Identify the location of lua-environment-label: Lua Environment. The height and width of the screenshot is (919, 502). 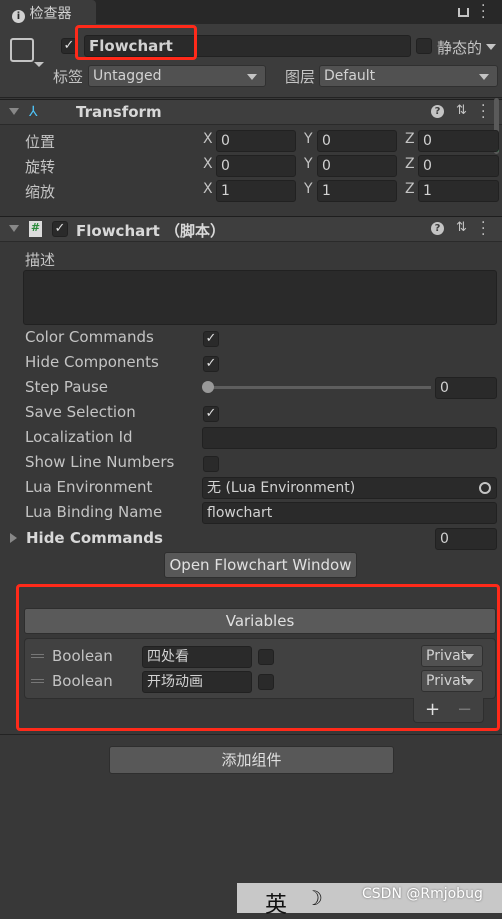
(89, 487).